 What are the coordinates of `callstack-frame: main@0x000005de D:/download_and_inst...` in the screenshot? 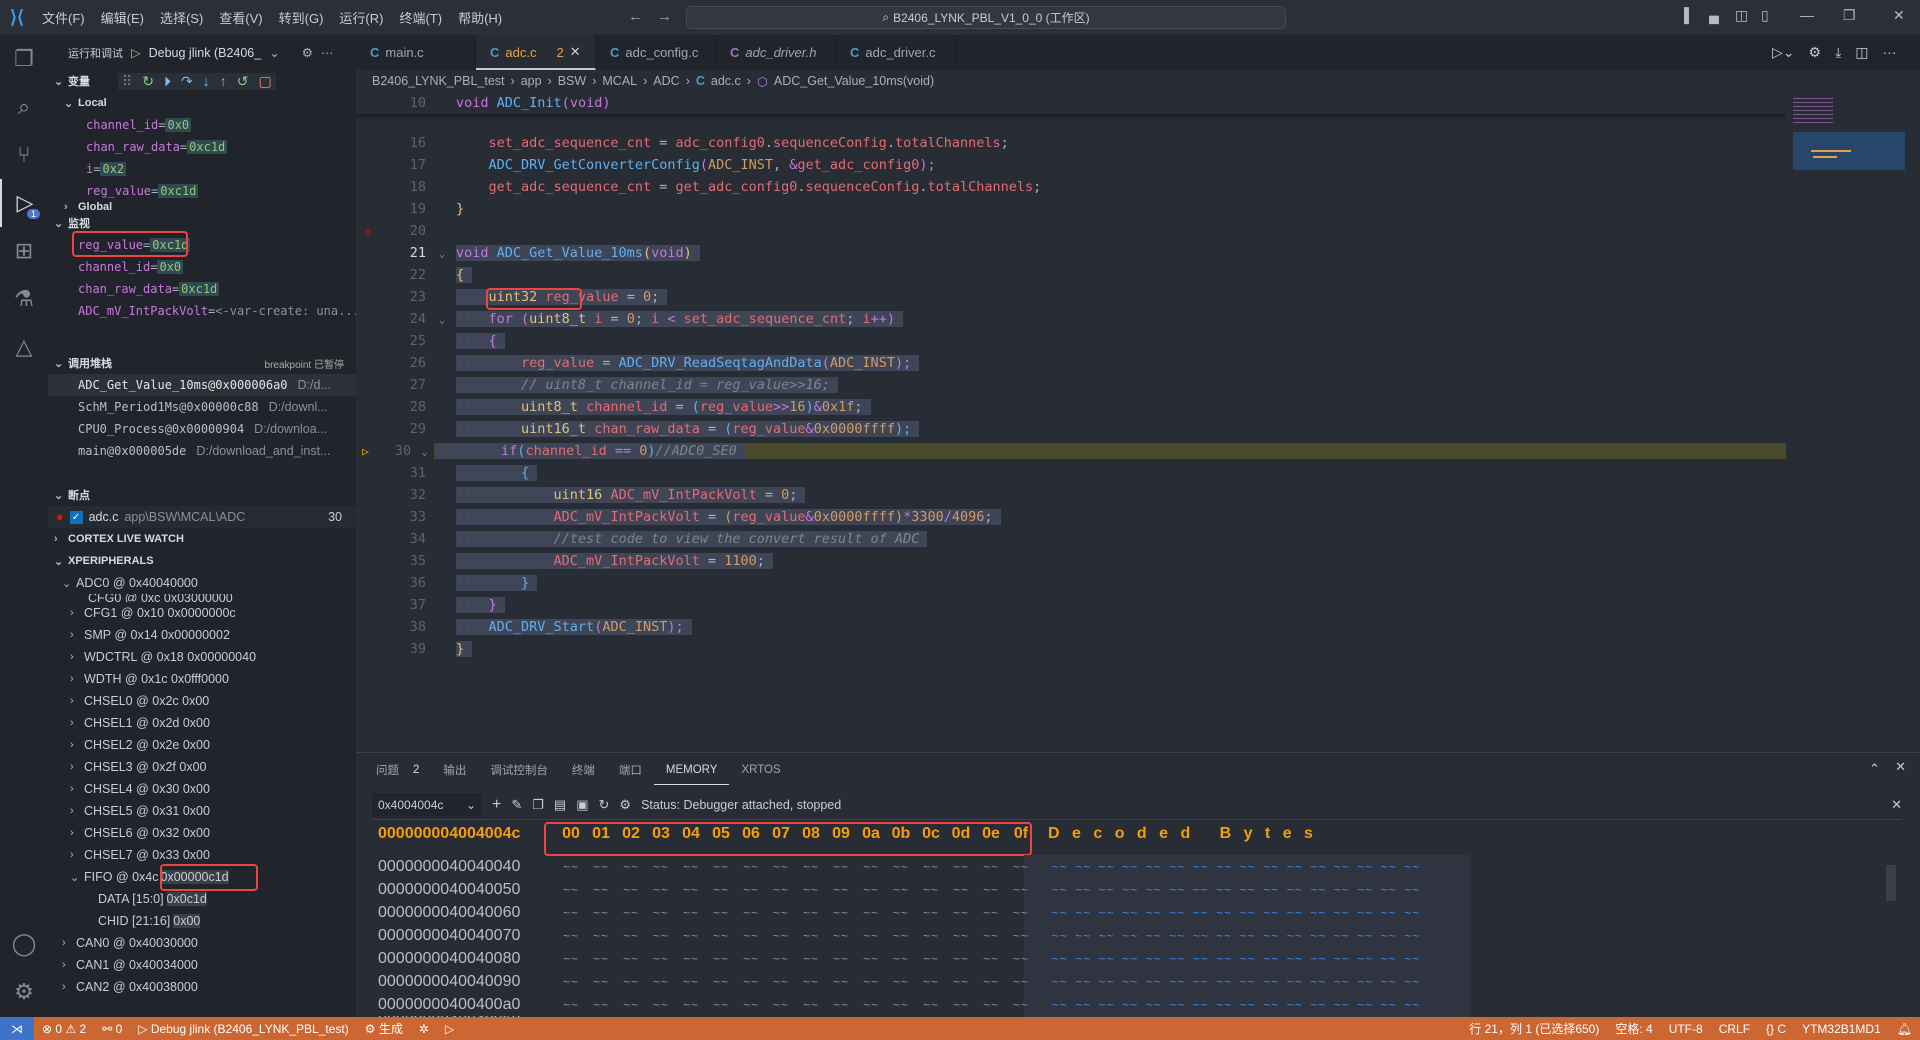 It's located at (202, 451).